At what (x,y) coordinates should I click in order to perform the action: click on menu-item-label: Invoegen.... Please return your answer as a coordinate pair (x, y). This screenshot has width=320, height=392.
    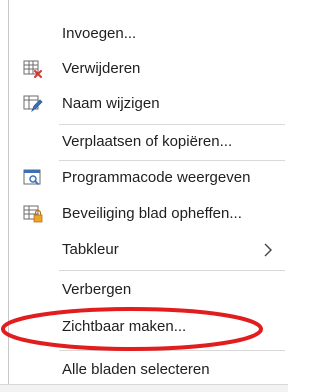
    Looking at the image, I should click on (99, 33).